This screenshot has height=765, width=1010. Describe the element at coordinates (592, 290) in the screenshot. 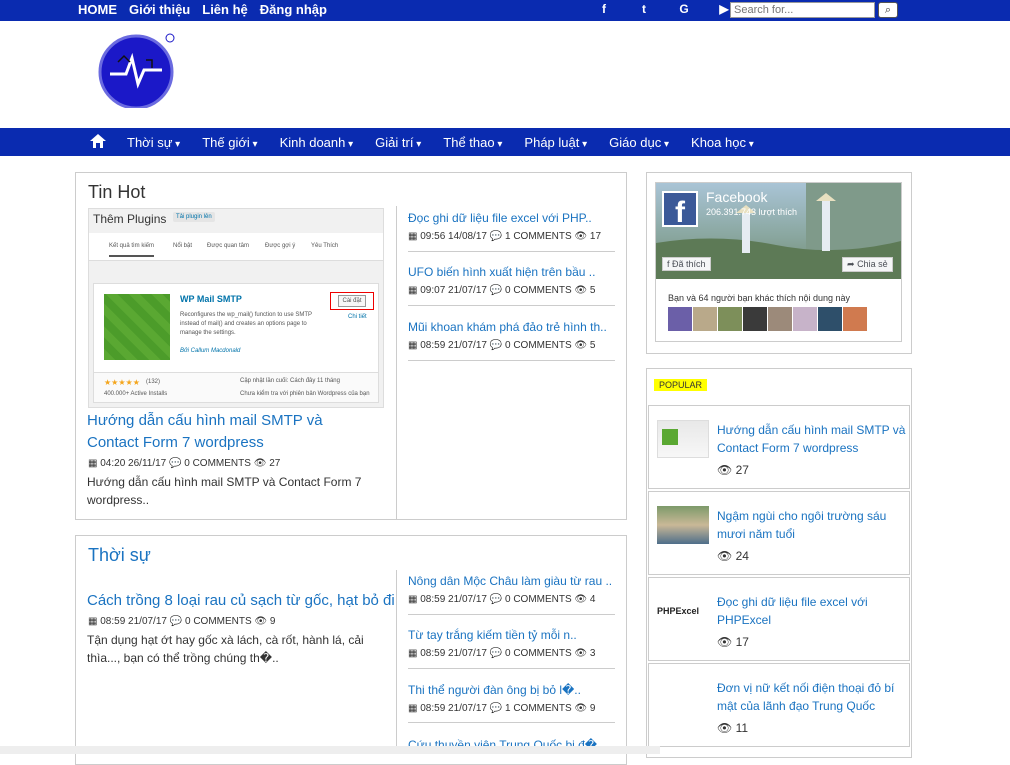

I see `meta-views: 5` at that location.